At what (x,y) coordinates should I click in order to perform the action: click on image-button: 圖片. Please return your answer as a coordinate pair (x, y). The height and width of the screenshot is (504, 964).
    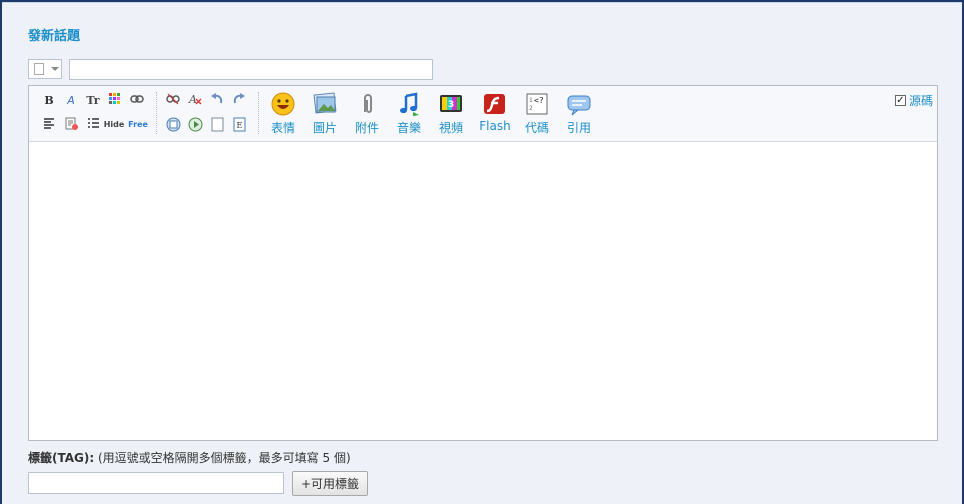
    Looking at the image, I should click on (325, 114).